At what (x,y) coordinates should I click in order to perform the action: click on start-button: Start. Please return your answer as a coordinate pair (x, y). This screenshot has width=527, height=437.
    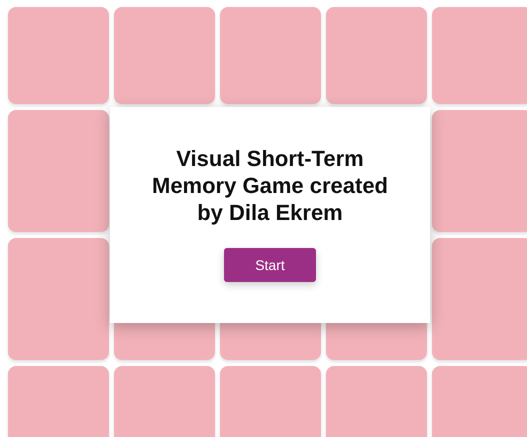
    Looking at the image, I should click on (270, 265).